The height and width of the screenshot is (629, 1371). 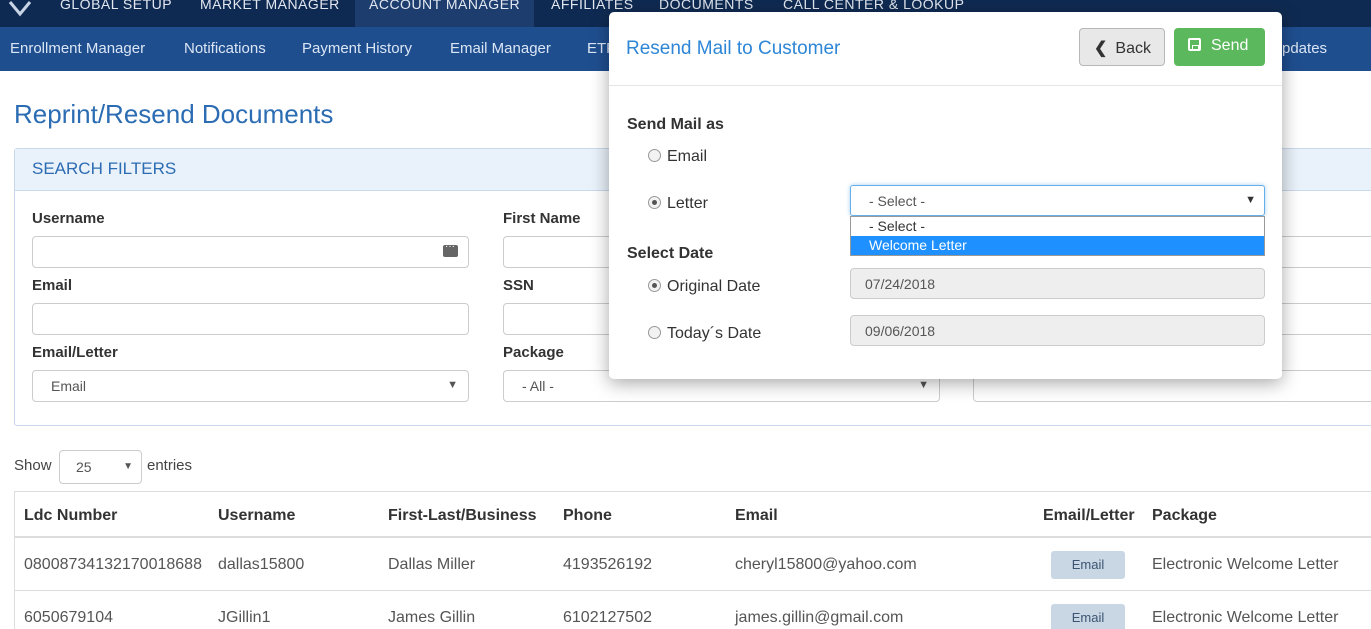 What do you see at coordinates (70, 516) in the screenshot?
I see `col-ldc-number: Ldc Number` at bounding box center [70, 516].